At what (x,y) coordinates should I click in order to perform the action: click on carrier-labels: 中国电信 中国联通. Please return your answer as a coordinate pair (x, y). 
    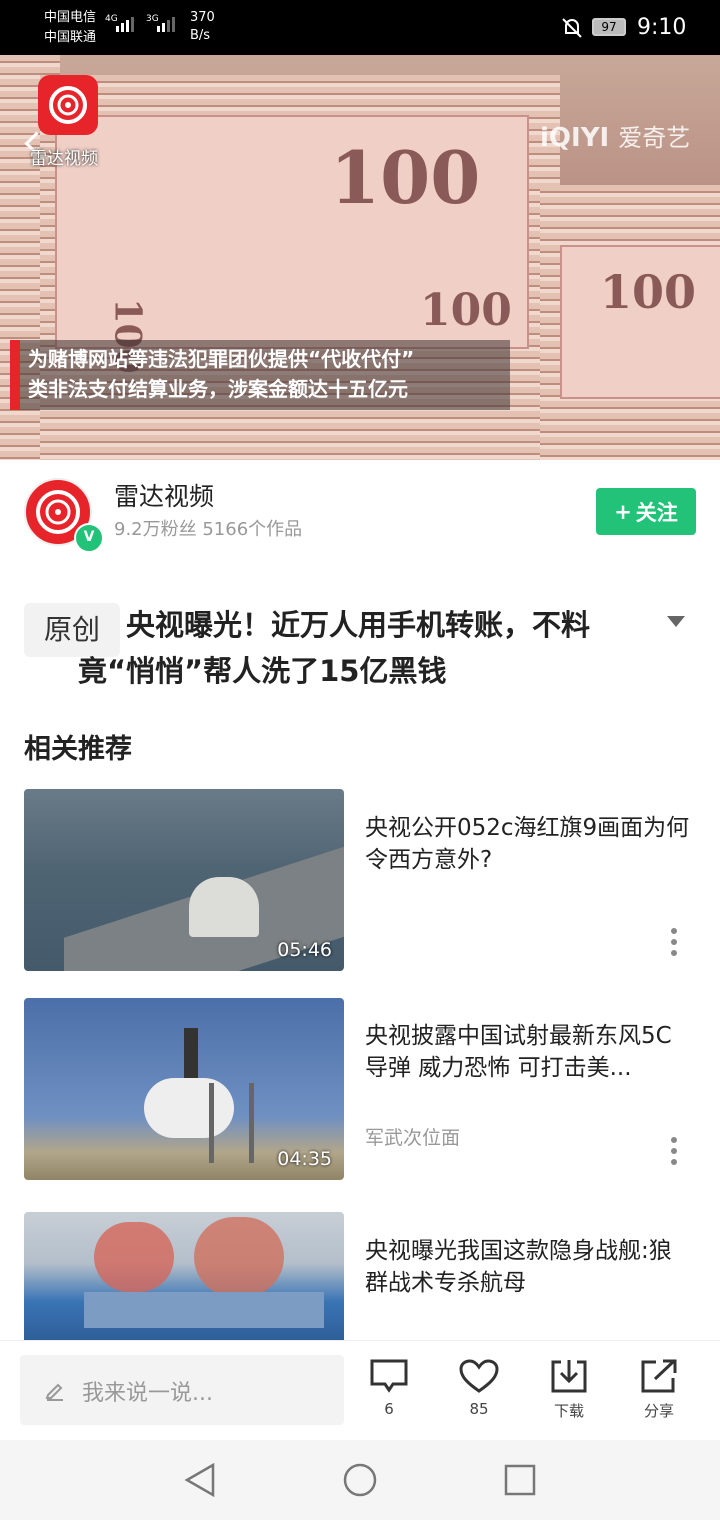
    Looking at the image, I should click on (70, 28).